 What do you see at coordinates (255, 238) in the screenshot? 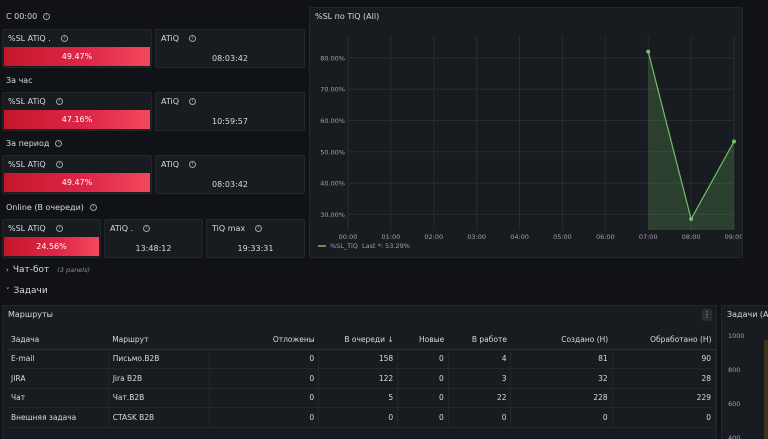
I see `stat-panel-tiq-max: TiQ max i 19:33:31` at bounding box center [255, 238].